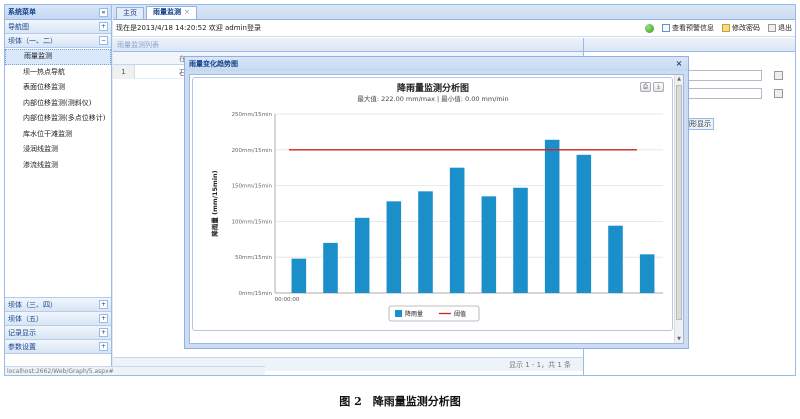 This screenshot has width=800, height=419. Describe the element at coordinates (252, 222) in the screenshot. I see `y-tick-label: 100mm/15min` at that location.